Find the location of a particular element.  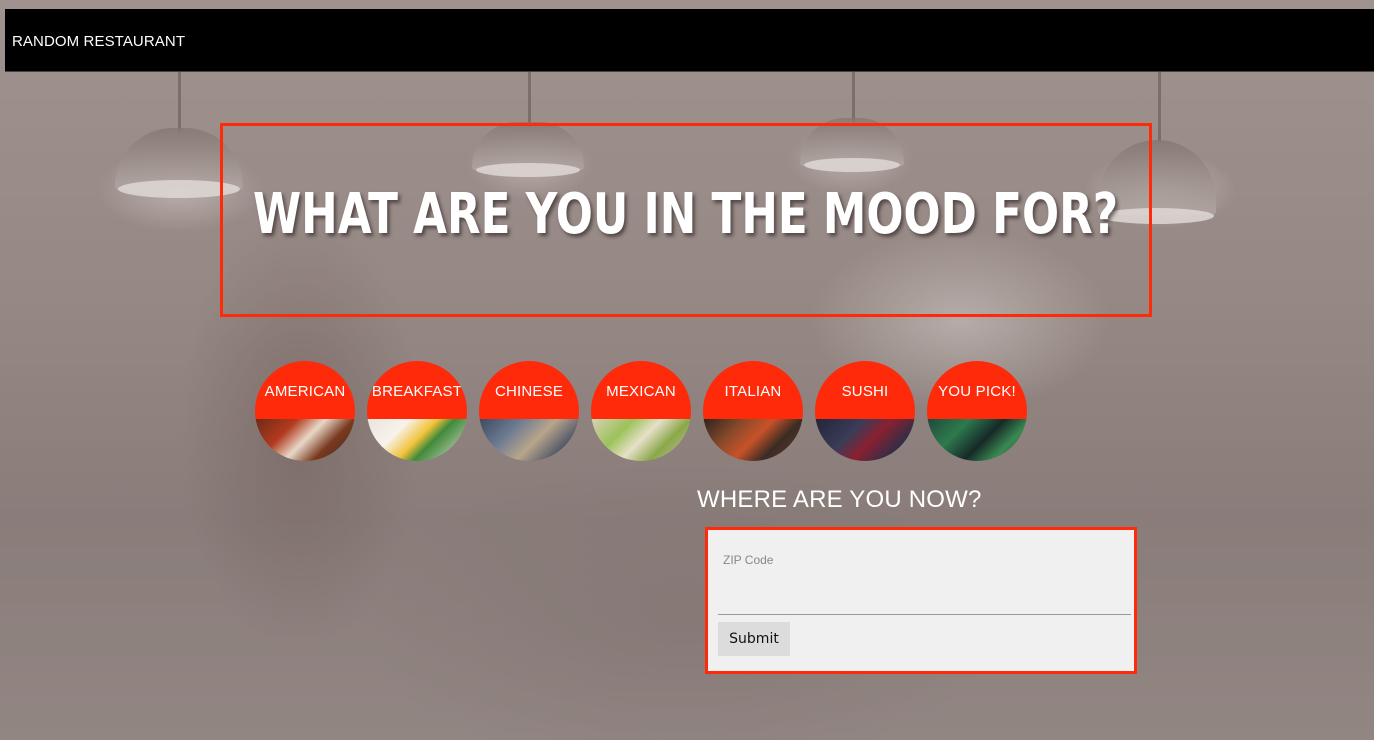

you-pick-food-image is located at coordinates (977, 440).